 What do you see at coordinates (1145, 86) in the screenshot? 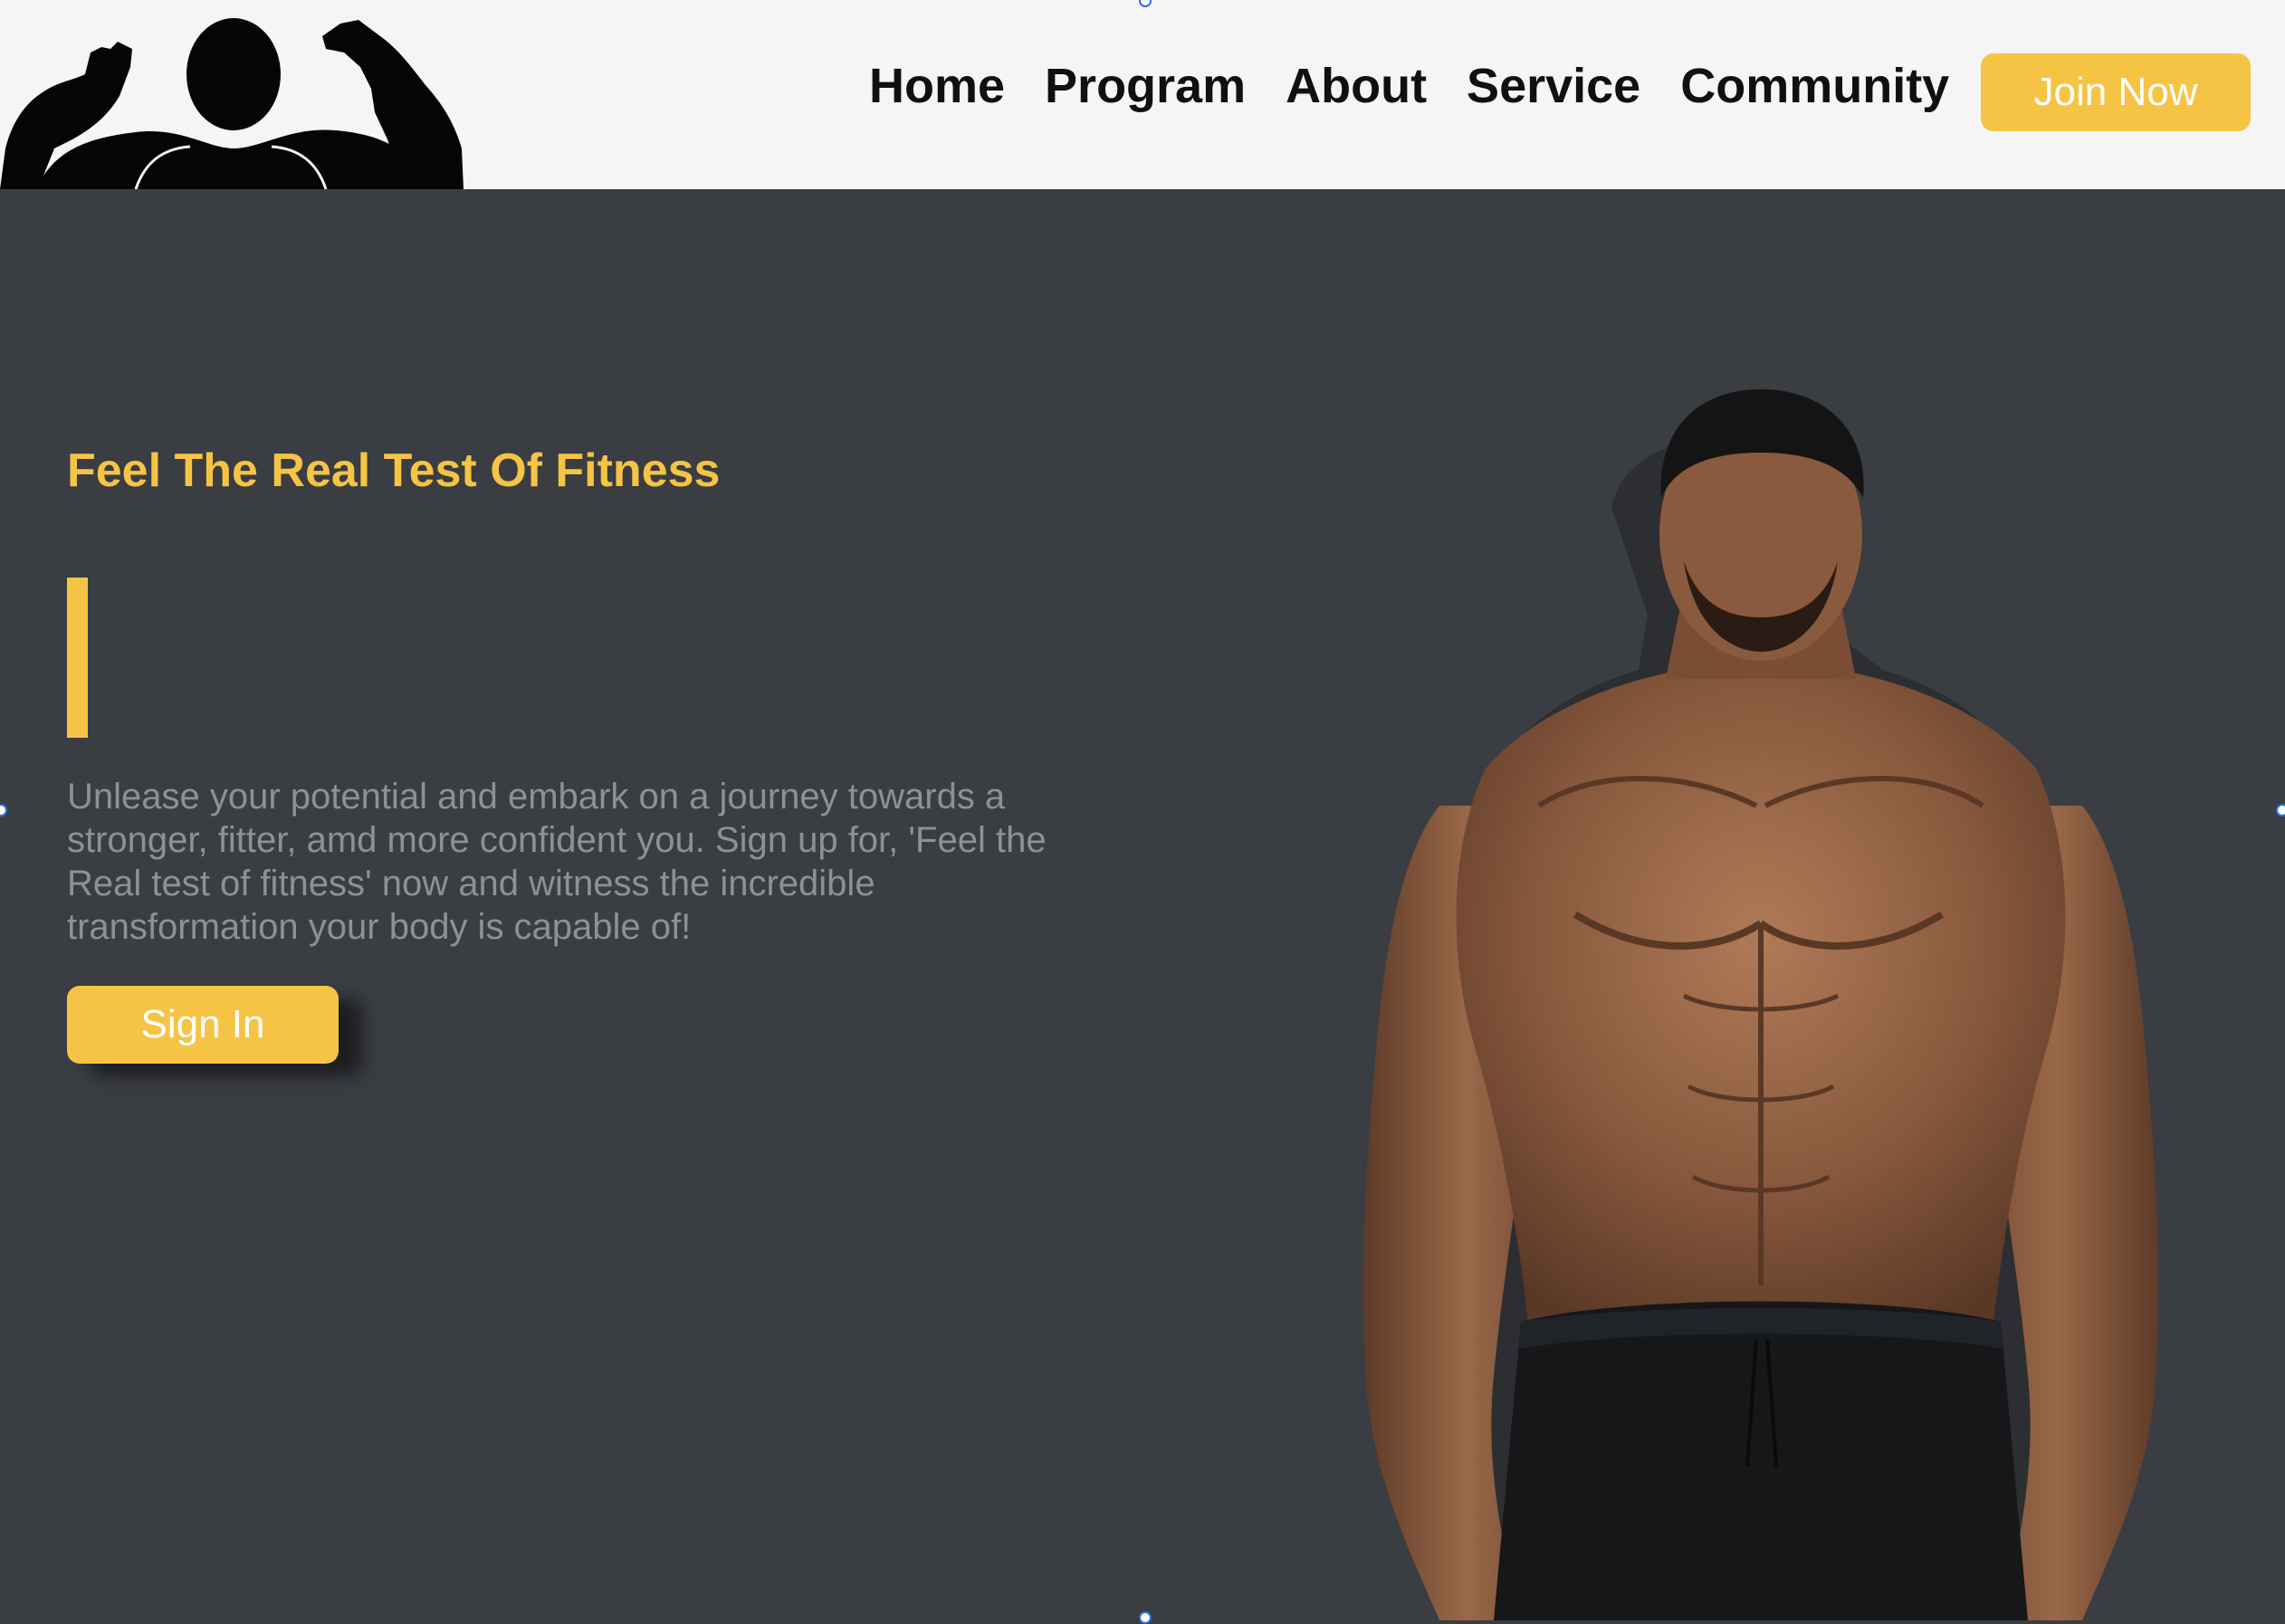
I see `nav-program-link: Program` at bounding box center [1145, 86].